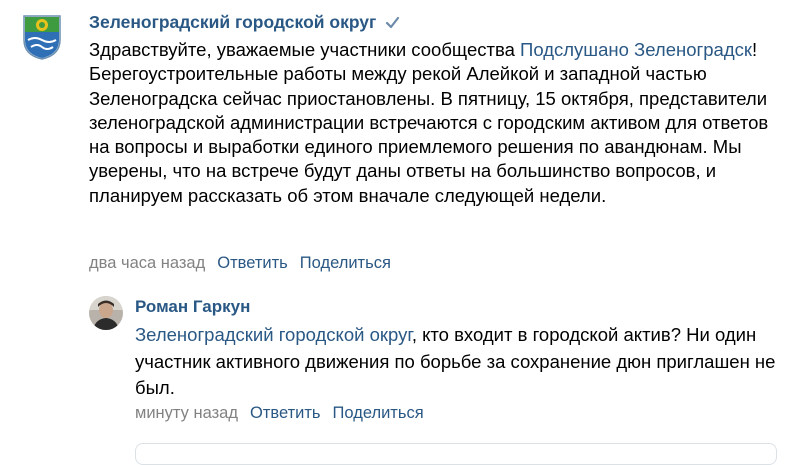 This screenshot has width=799, height=465. What do you see at coordinates (285, 413) in the screenshot?
I see `reply-reply-button: Ответить` at bounding box center [285, 413].